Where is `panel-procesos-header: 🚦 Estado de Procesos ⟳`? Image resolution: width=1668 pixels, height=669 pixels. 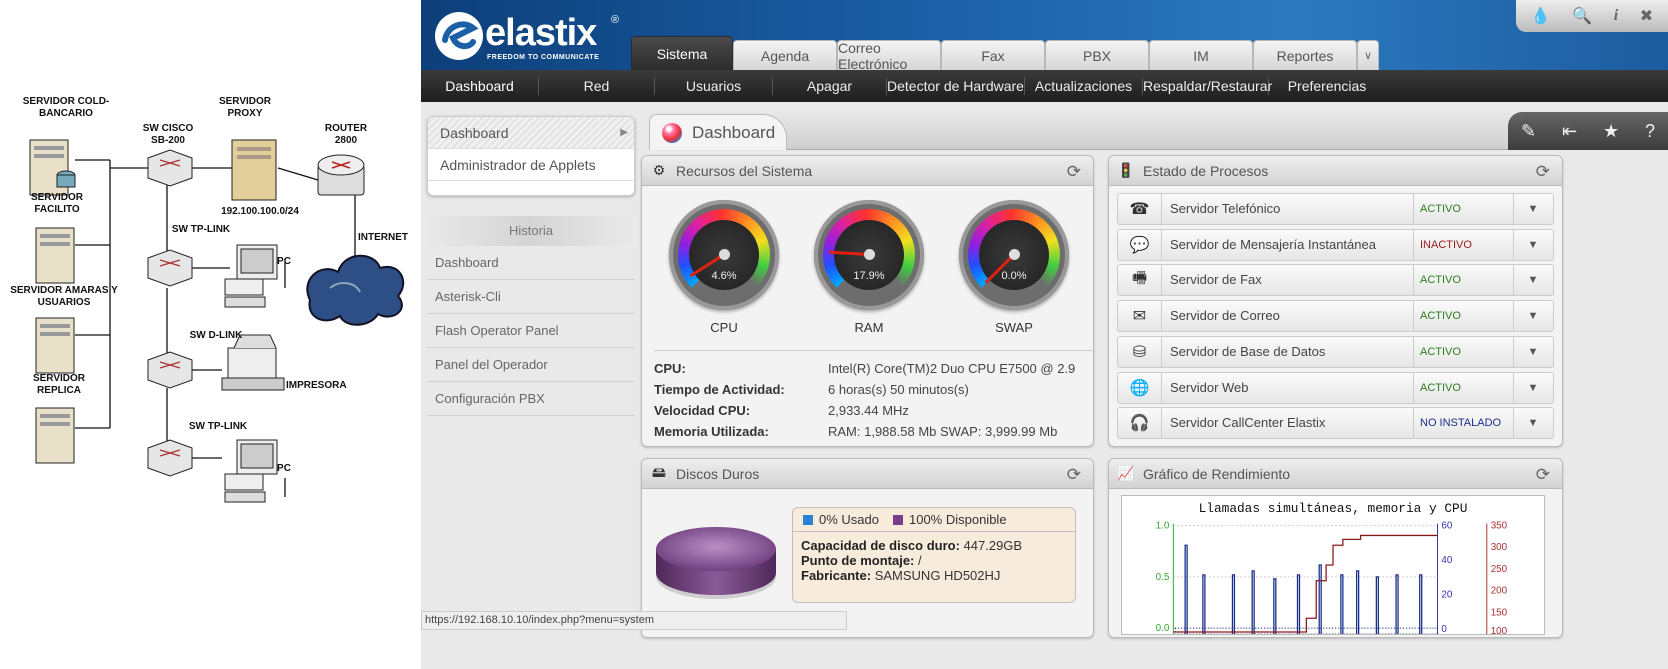
panel-procesos-header: 🚦 Estado de Procesos ⟳ is located at coordinates (1335, 171).